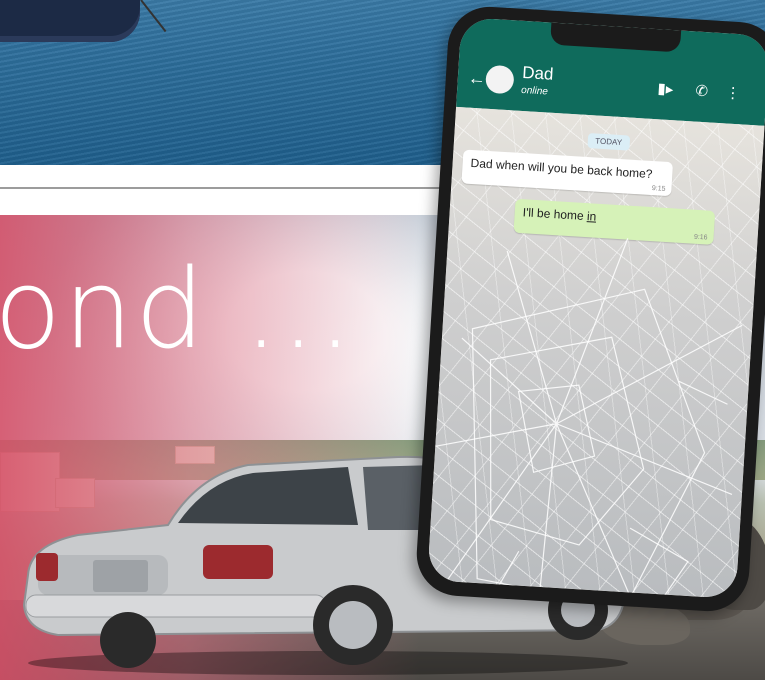  I want to click on incoming-message: Dad when will you be back home? 9:15, so click(567, 173).